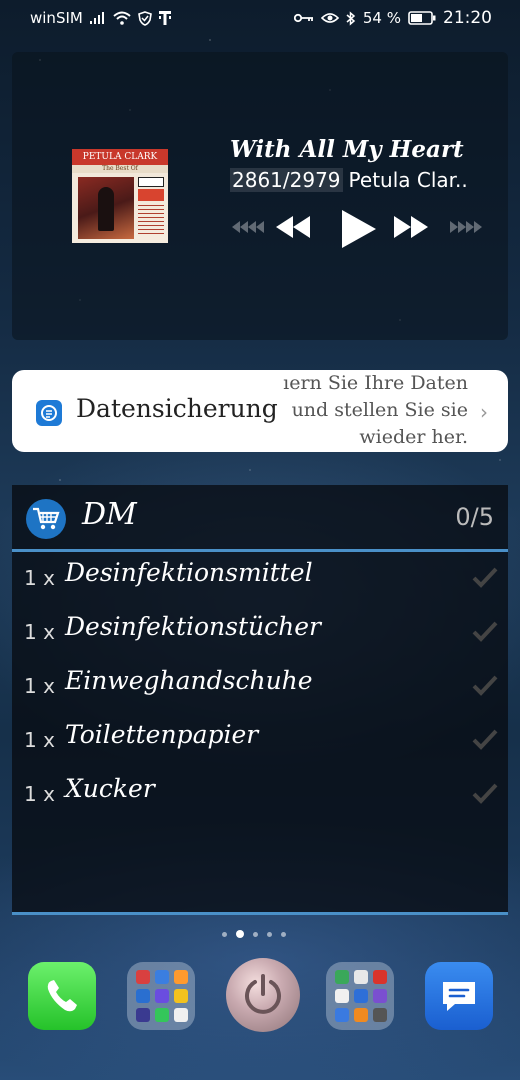 The image size is (520, 1080). I want to click on list-title: DM, so click(109, 514).